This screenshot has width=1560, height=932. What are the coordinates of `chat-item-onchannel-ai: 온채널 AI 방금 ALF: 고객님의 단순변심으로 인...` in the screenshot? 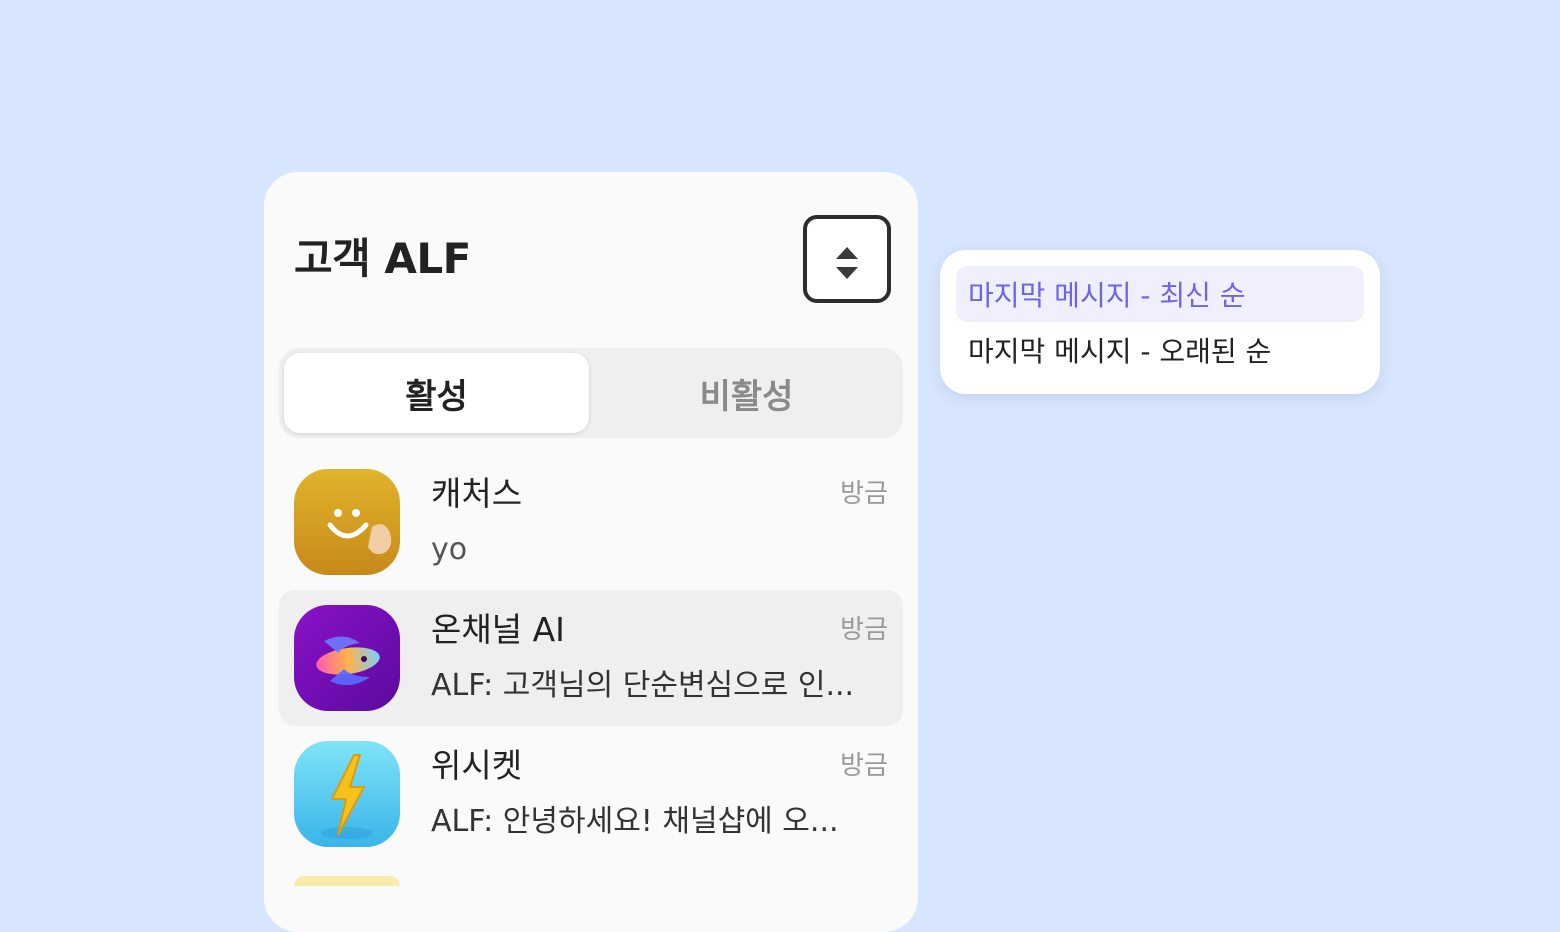 It's located at (591, 658).